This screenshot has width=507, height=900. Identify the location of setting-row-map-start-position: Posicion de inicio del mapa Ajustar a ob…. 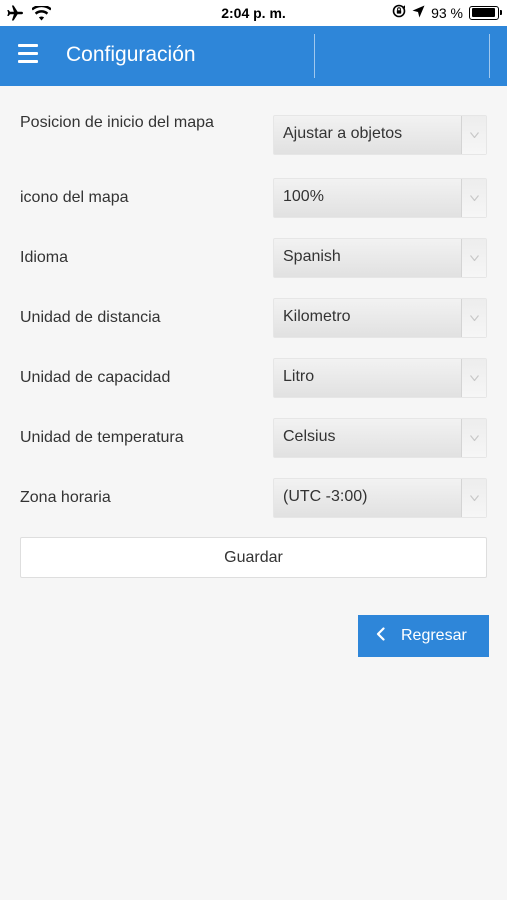
(253, 135).